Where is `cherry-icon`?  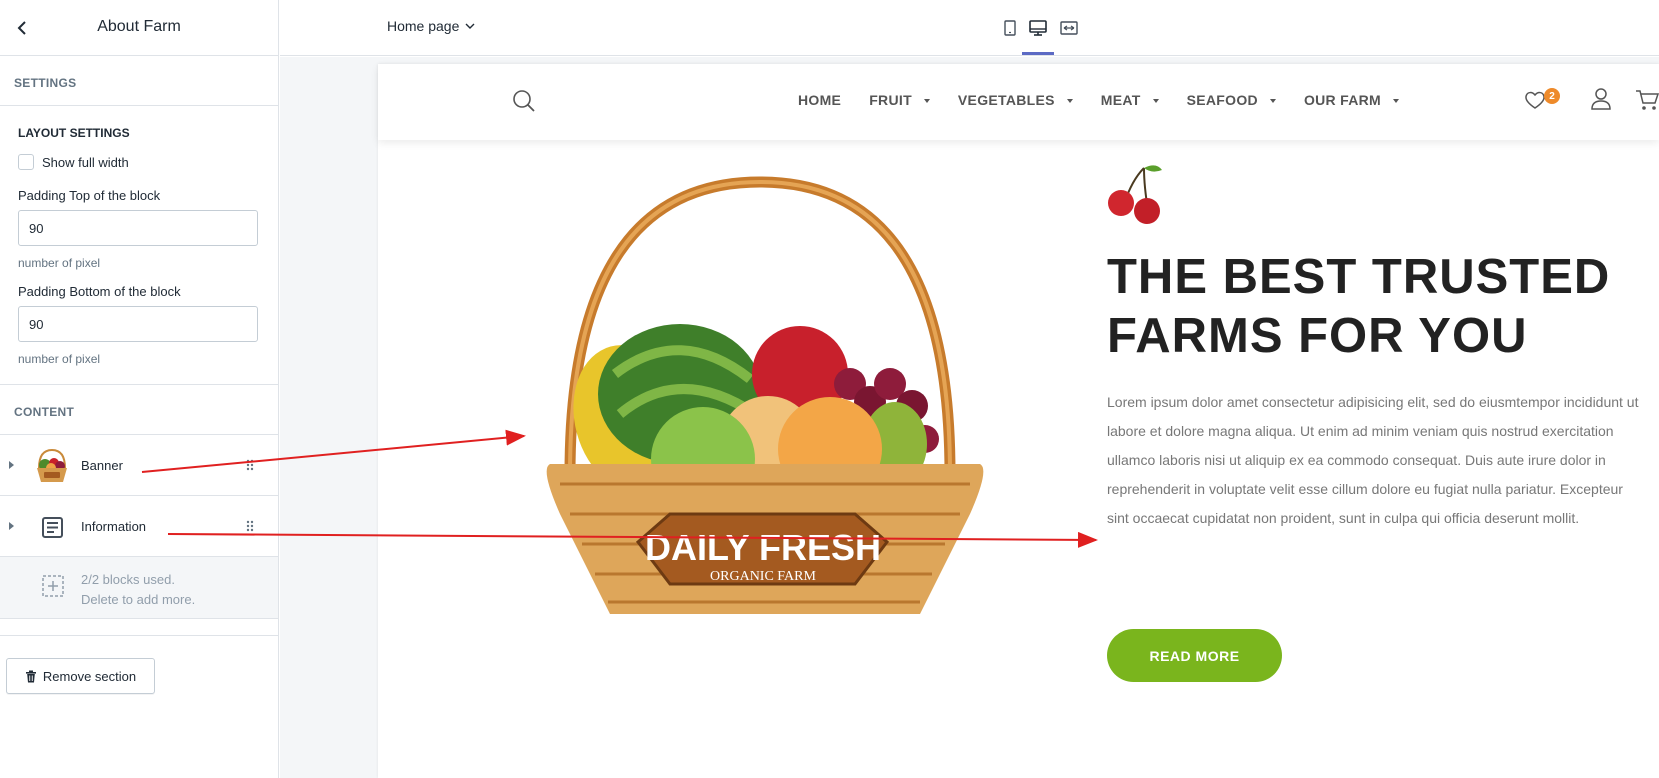
cherry-icon is located at coordinates (1135, 194).